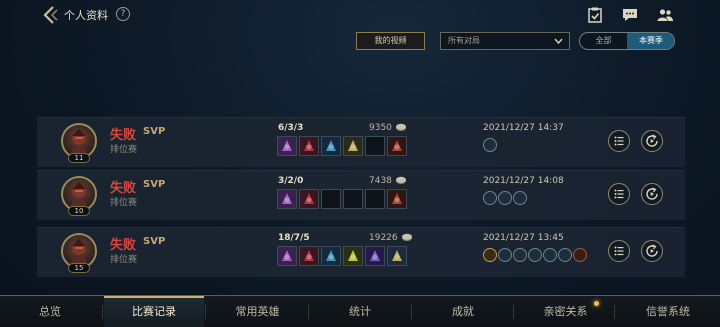 The height and width of the screenshot is (327, 720). I want to click on hero-level: 15, so click(79, 268).